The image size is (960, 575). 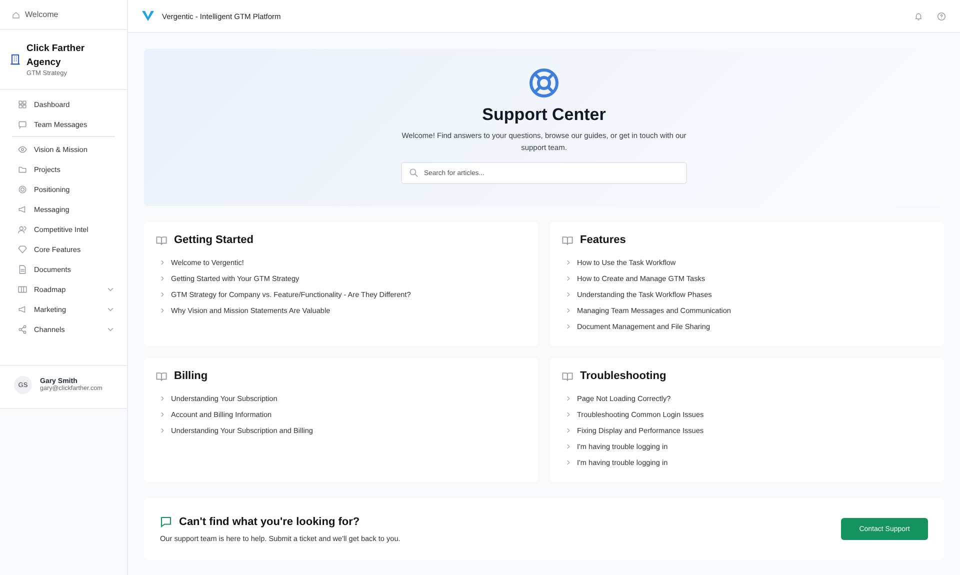 What do you see at coordinates (22, 169) in the screenshot?
I see `folder-icon` at bounding box center [22, 169].